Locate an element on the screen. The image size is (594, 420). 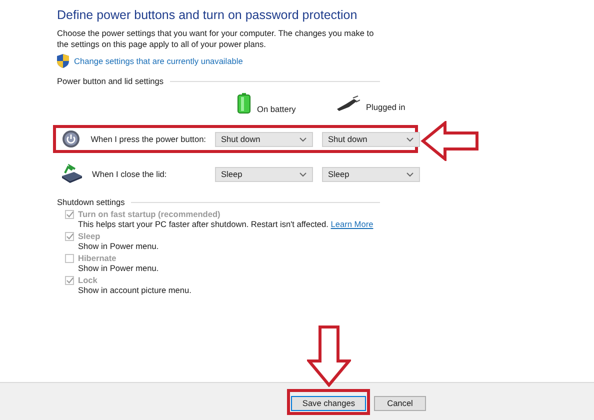
section-heading: Shutdown settings is located at coordinates (91, 202).